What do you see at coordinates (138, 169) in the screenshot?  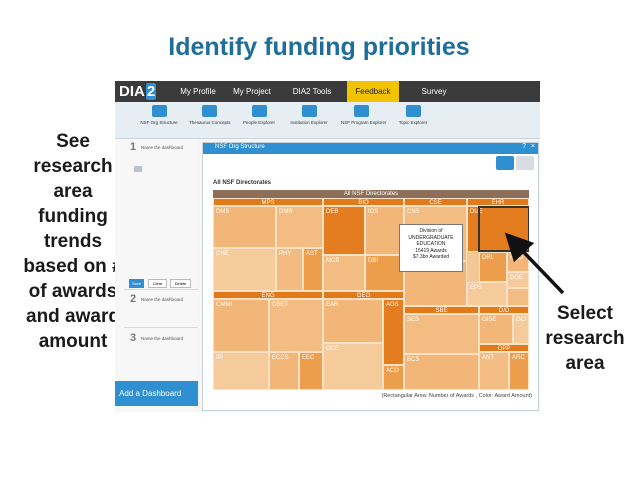 I see `dashboard-thumbnail-icon` at bounding box center [138, 169].